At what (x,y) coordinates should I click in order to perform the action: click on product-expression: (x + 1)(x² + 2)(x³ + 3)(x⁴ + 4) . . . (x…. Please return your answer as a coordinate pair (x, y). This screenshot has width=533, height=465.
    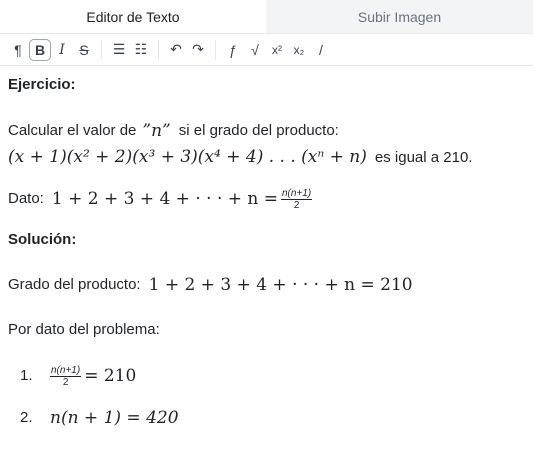
    Looking at the image, I should click on (187, 157).